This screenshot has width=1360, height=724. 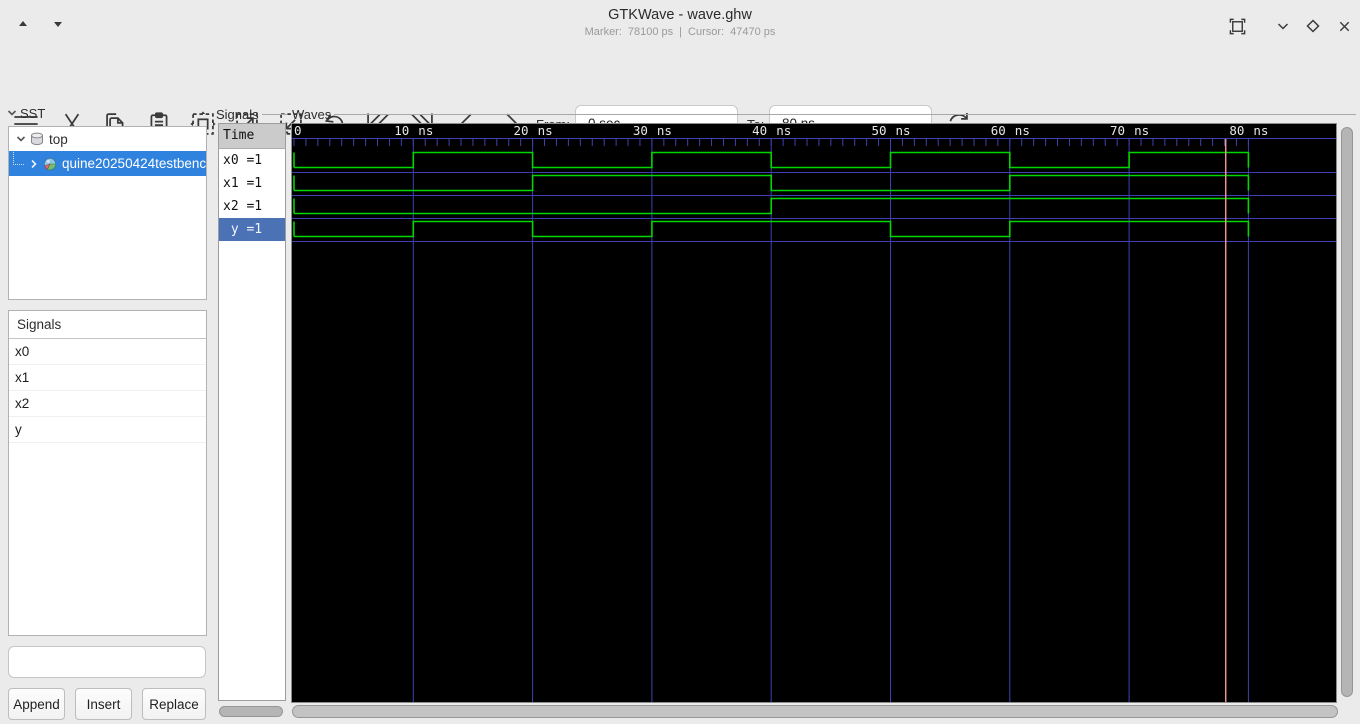 I want to click on names-hscrollbar-thumb, so click(x=251, y=711).